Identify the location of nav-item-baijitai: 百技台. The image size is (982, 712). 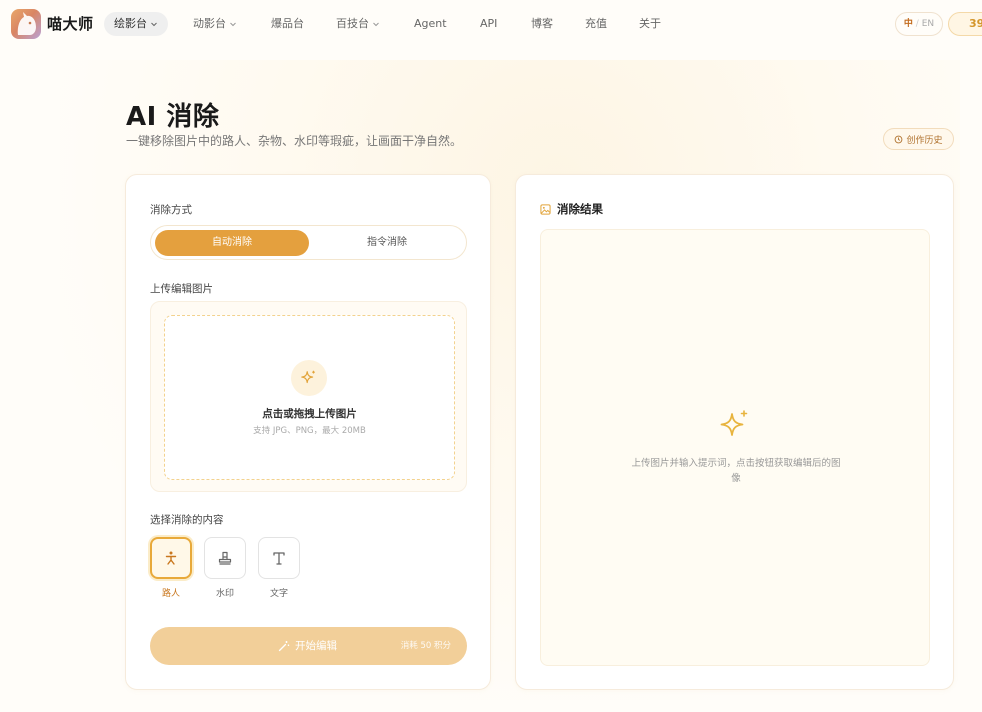
(358, 24).